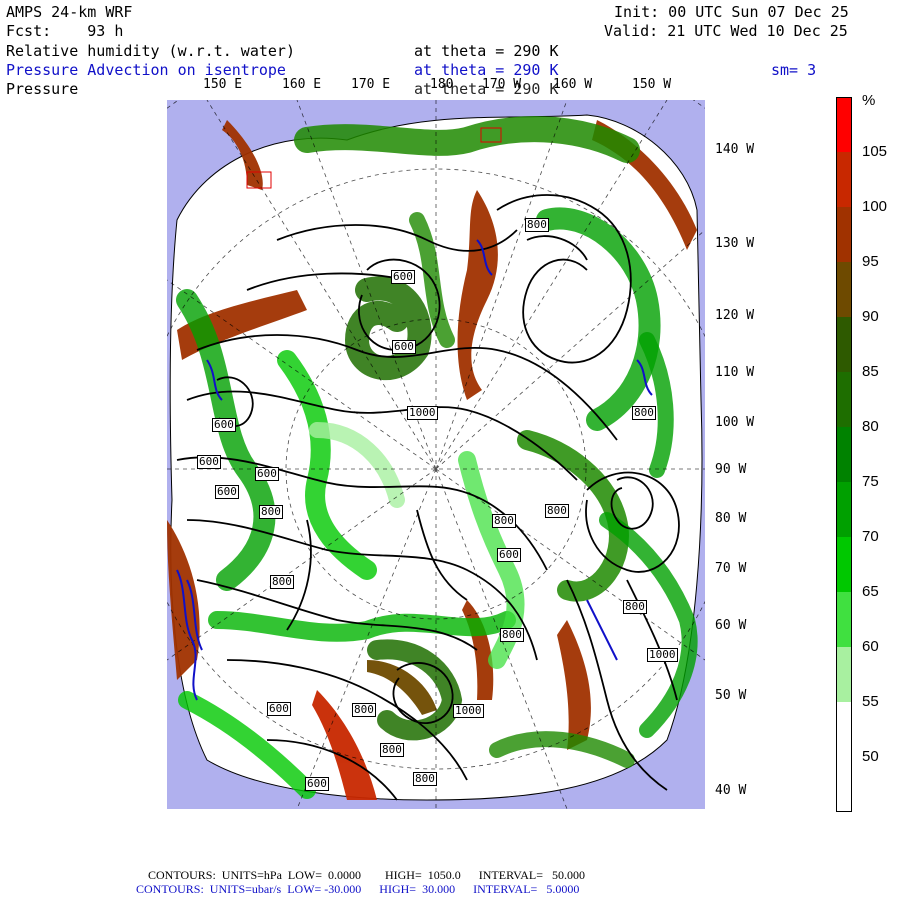  I want to click on lon-label-right: 40 W, so click(731, 790).